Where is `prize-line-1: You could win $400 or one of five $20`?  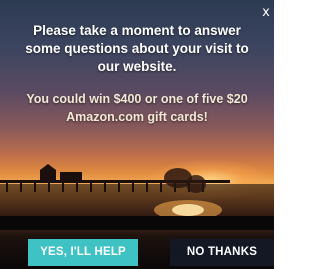
prize-line-1: You could win $400 or one of five $20 is located at coordinates (137, 99).